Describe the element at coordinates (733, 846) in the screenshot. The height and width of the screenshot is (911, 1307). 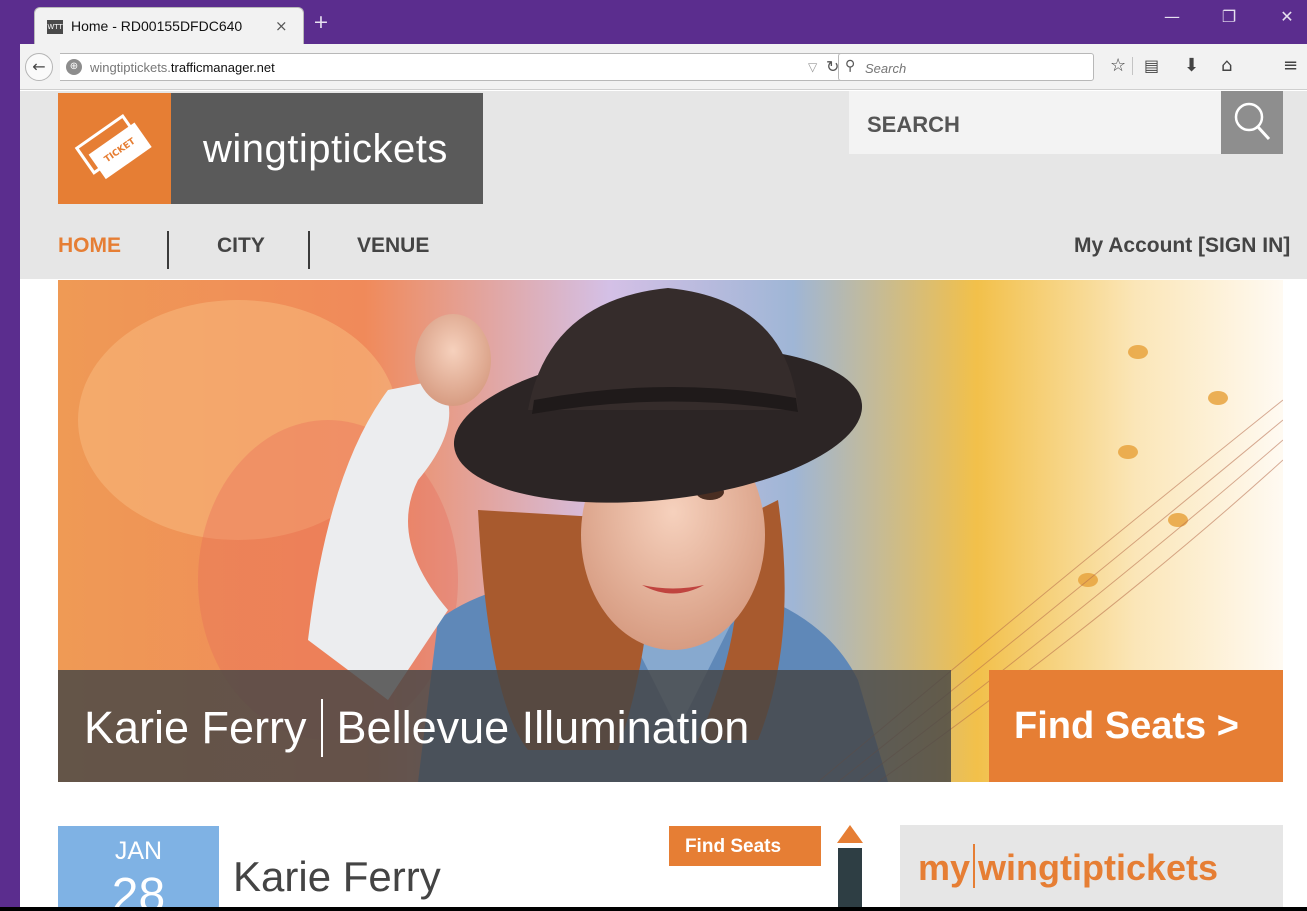
I see `event-find-seats-label: Find Seats` at that location.